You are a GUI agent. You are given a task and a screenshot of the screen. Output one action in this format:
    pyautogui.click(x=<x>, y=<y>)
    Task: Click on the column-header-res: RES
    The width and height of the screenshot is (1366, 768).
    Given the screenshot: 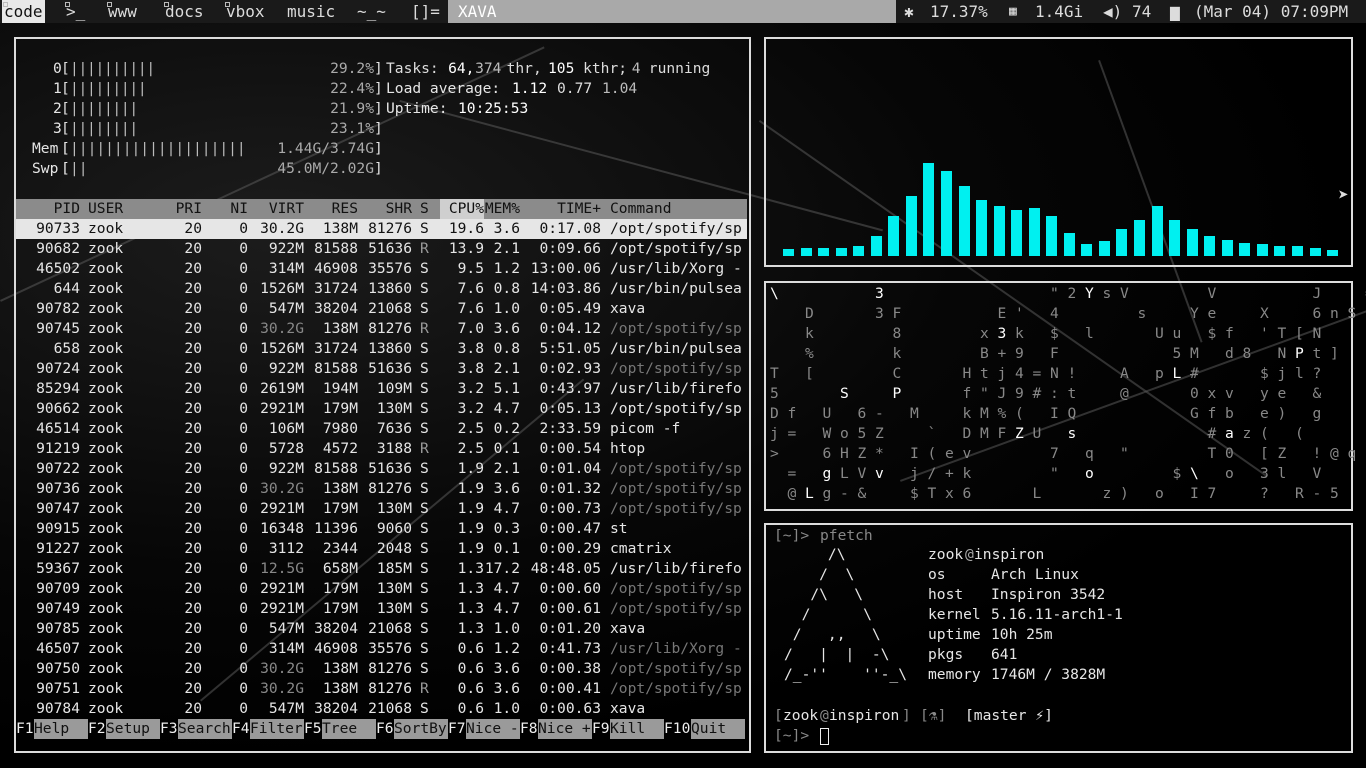 What is the action you would take?
    pyautogui.click(x=332, y=209)
    